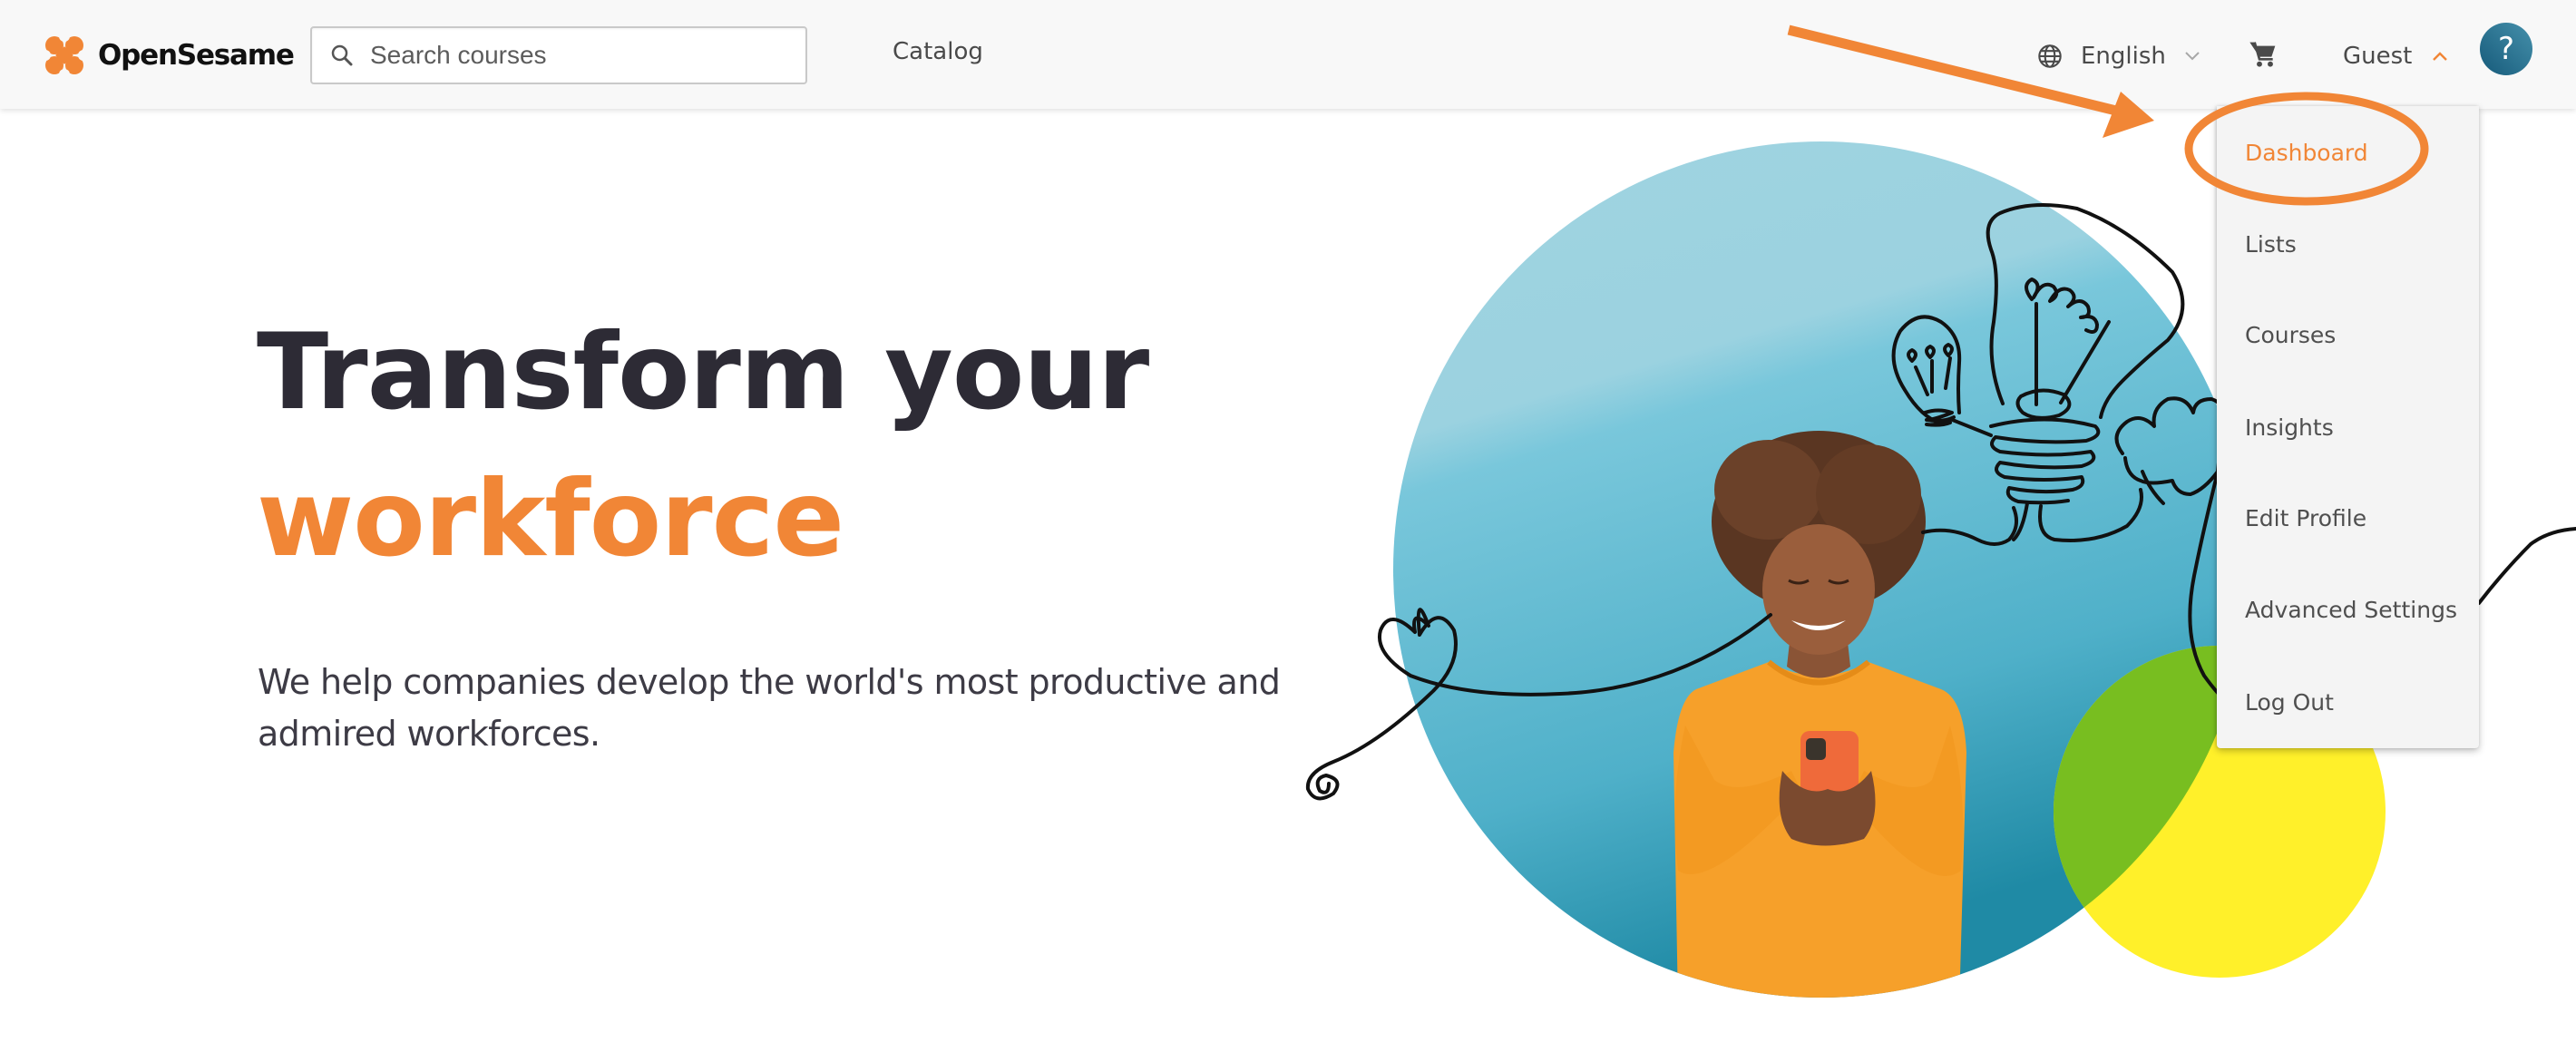  What do you see at coordinates (2290, 335) in the screenshot?
I see `menu-item-courses: Courses` at bounding box center [2290, 335].